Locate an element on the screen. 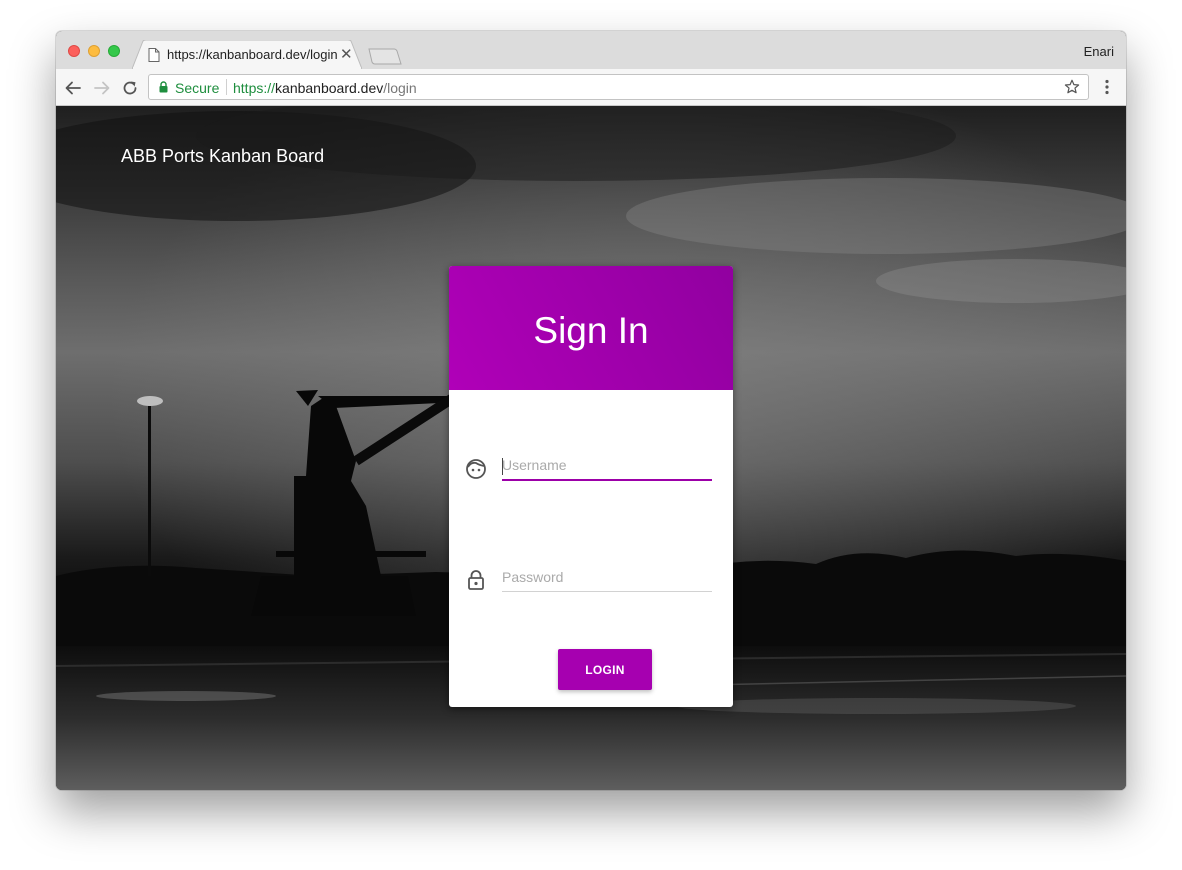 The image size is (1182, 870). username-input is located at coordinates (607, 466).